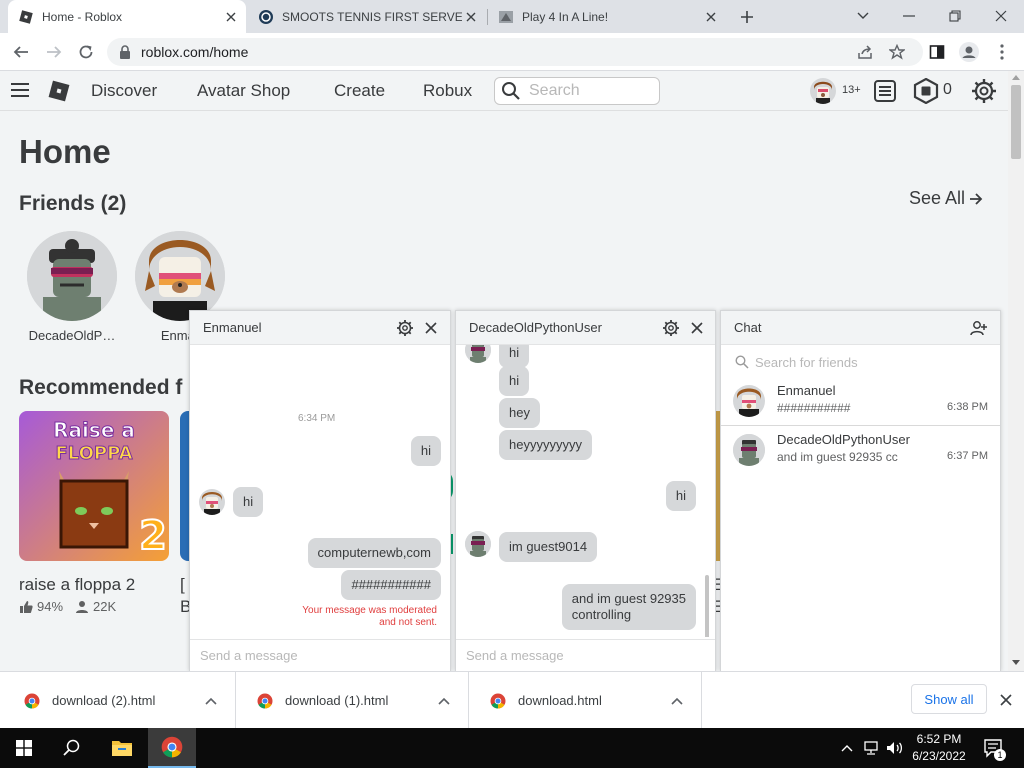  Describe the element at coordinates (1016, 122) in the screenshot. I see `scrollbar-thumb` at that location.